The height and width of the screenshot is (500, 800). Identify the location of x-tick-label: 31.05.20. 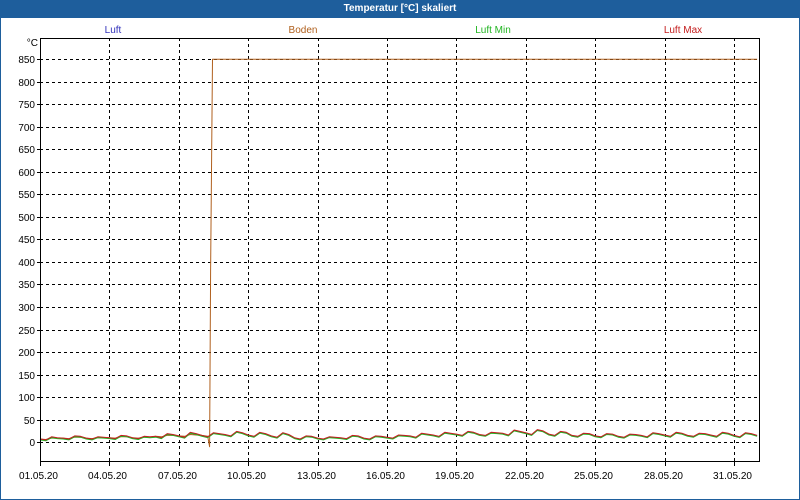
(732, 476).